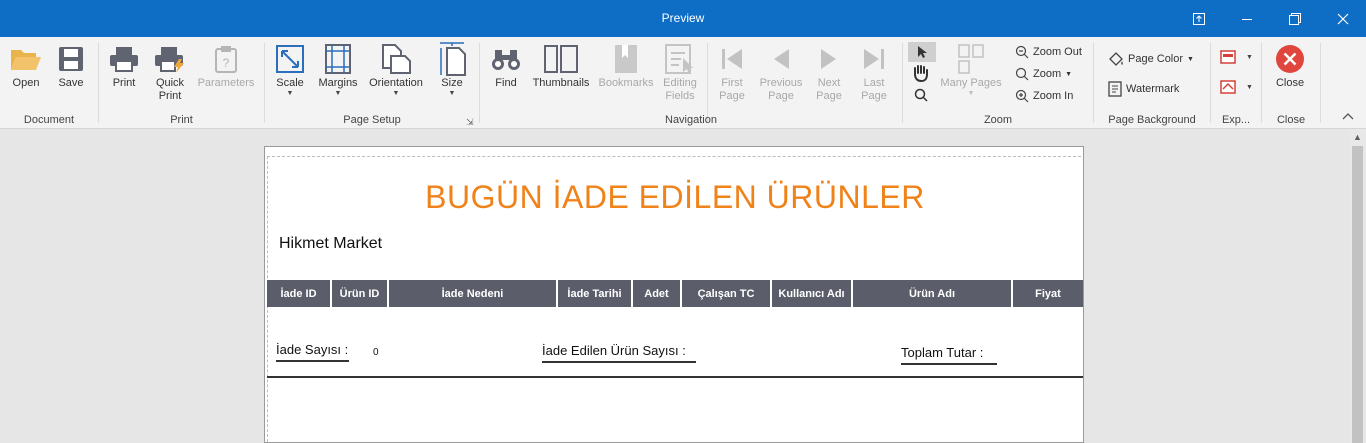 Image resolution: width=1366 pixels, height=443 pixels. Describe the element at coordinates (1115, 89) in the screenshot. I see `watermark-icon` at that location.